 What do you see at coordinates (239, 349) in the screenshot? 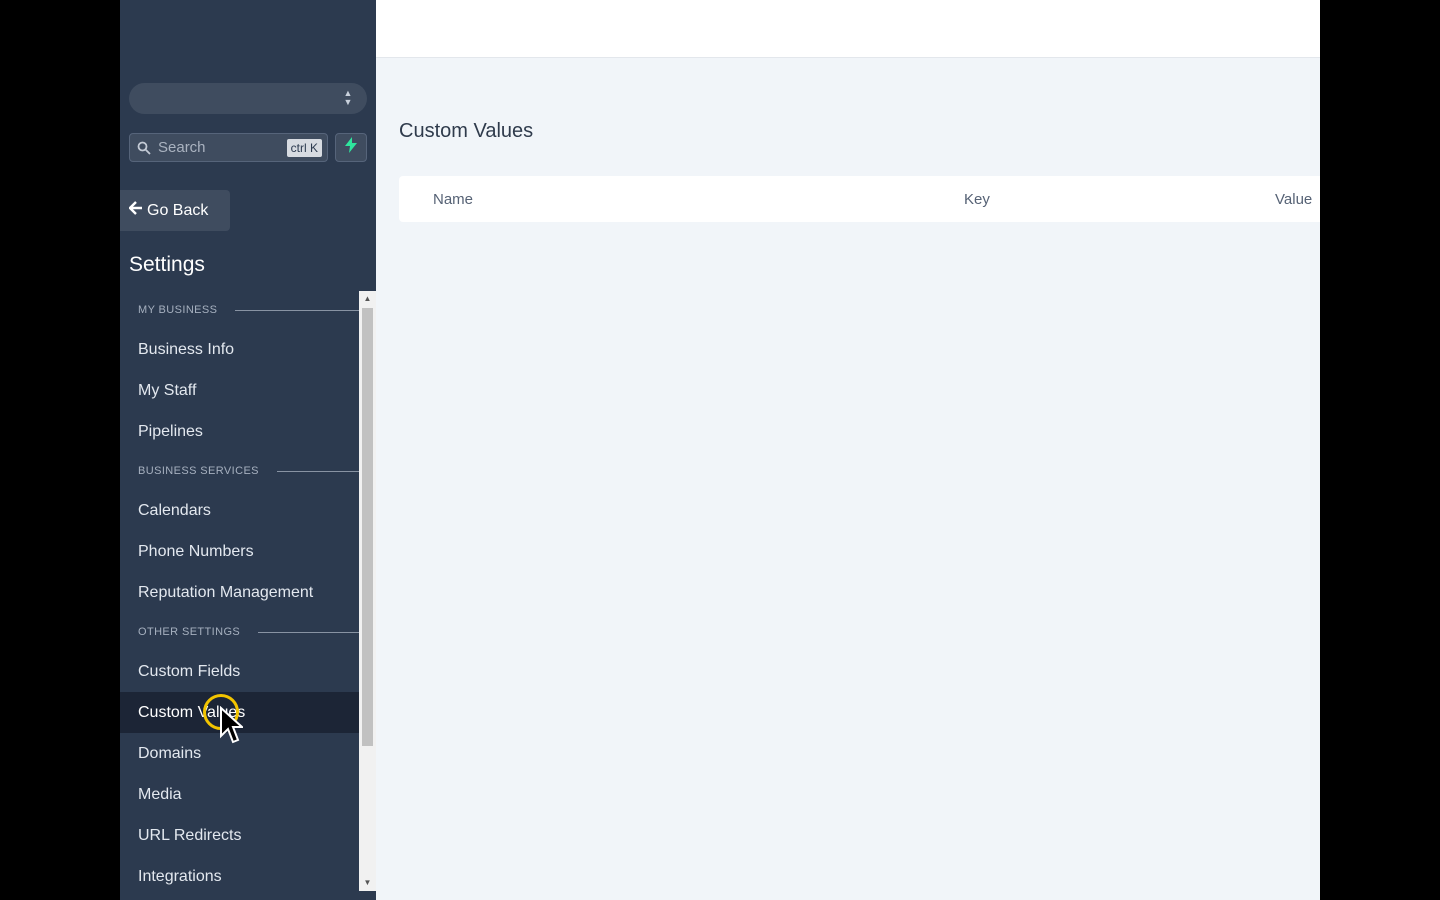
I see `sidebar-item-business-info: Business Info` at bounding box center [239, 349].